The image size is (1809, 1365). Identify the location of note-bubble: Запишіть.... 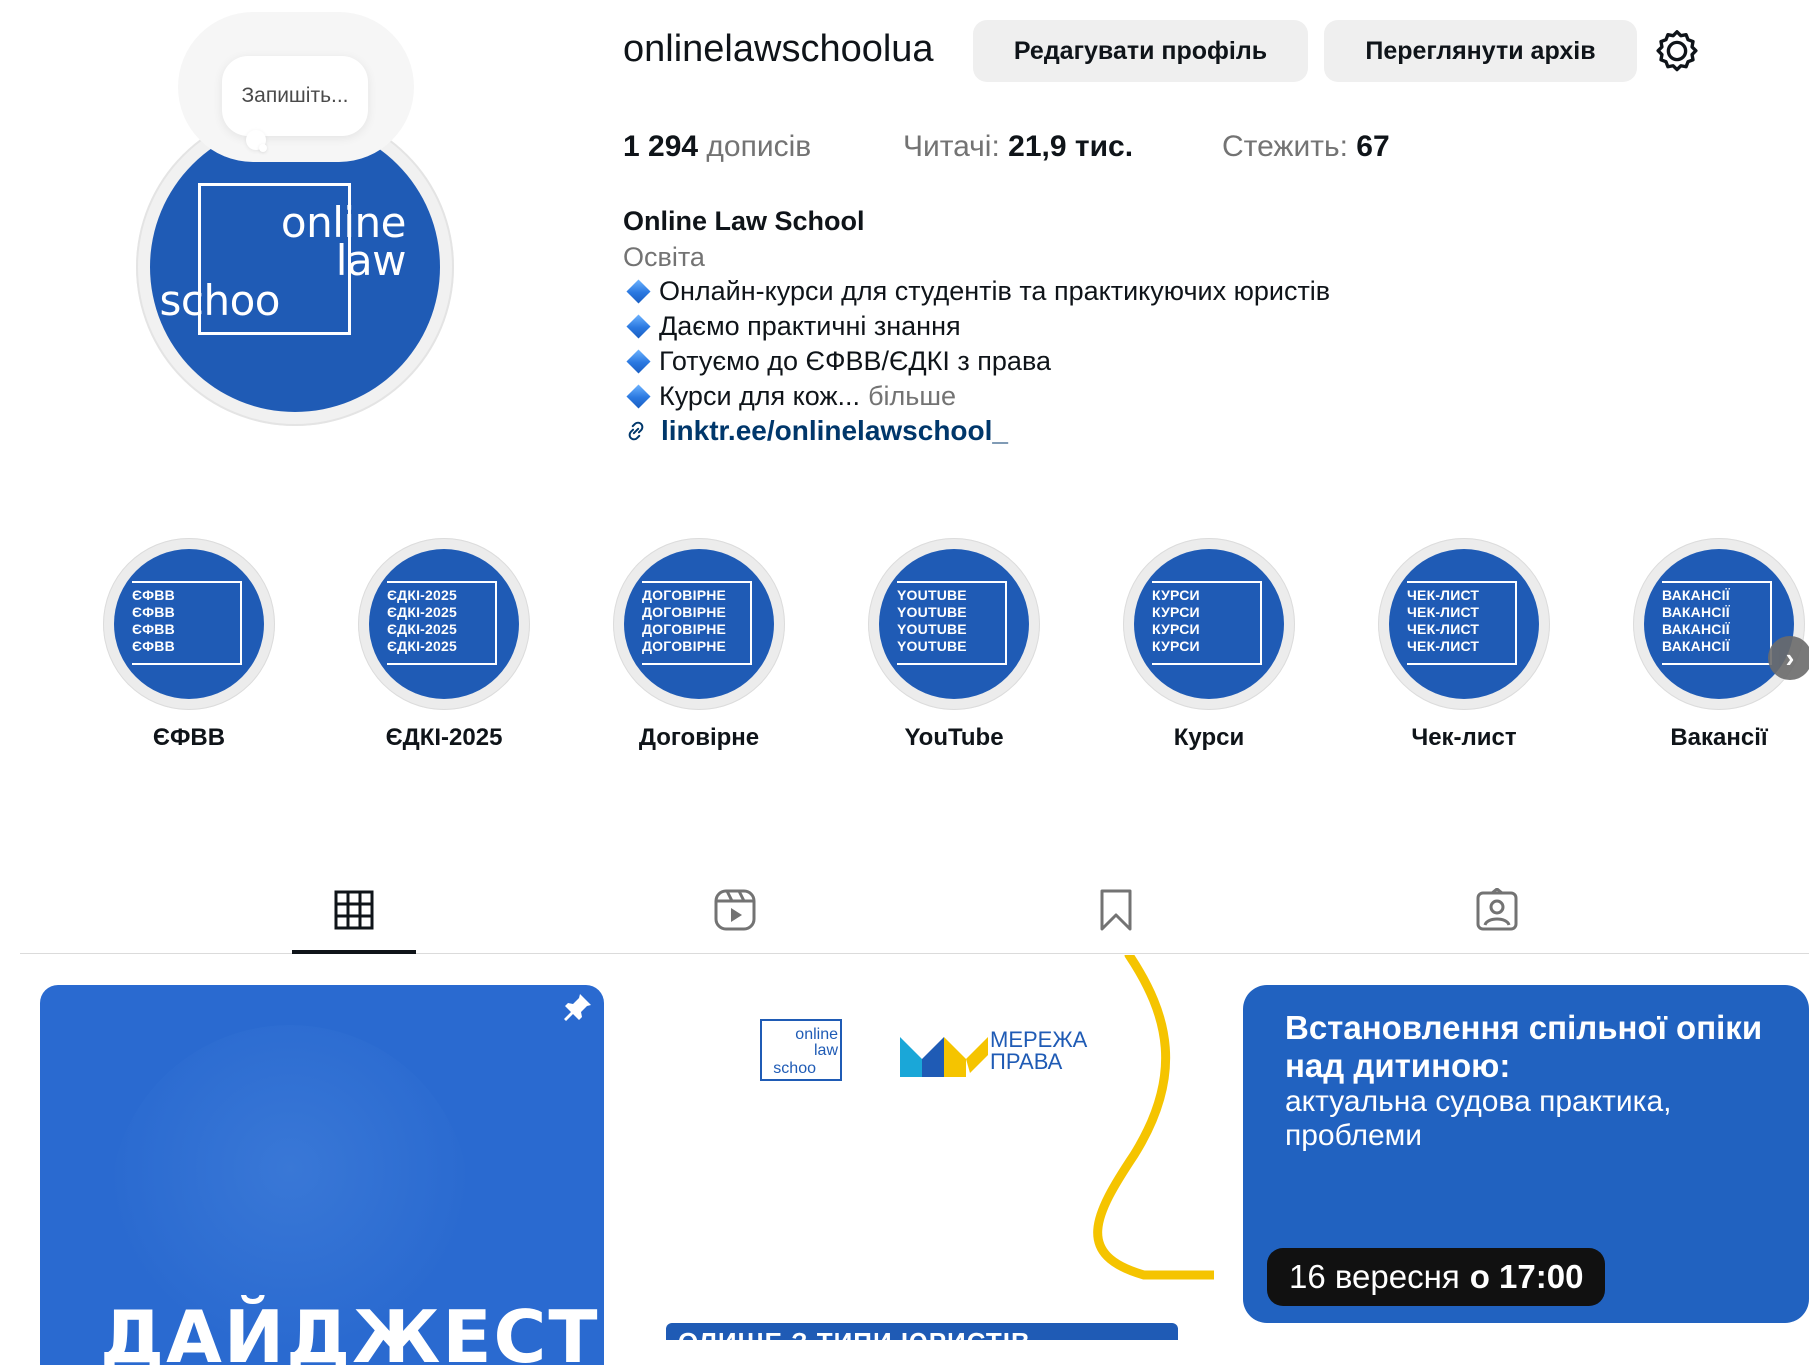
(295, 96).